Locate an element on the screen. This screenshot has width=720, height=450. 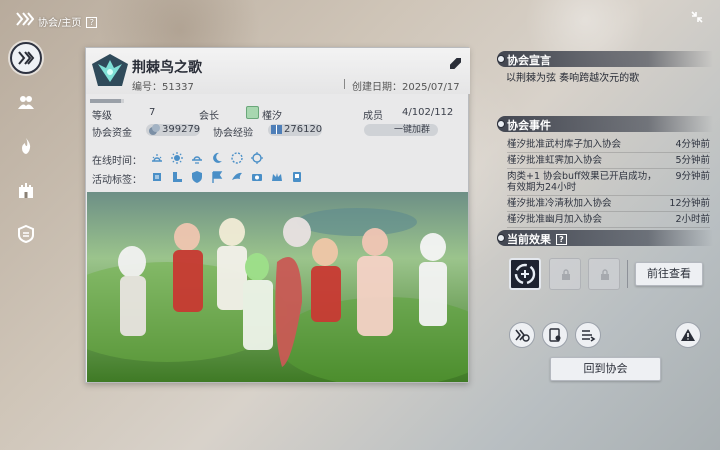
events-title: 协会事件 is located at coordinates (529, 125).